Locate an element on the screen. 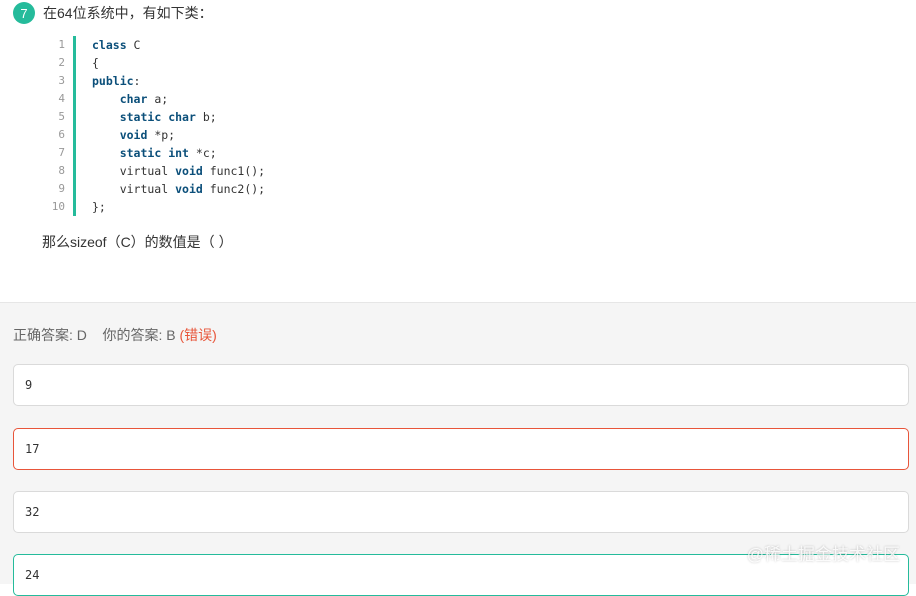 This screenshot has width=916, height=596. code-token: func1(); is located at coordinates (234, 171).